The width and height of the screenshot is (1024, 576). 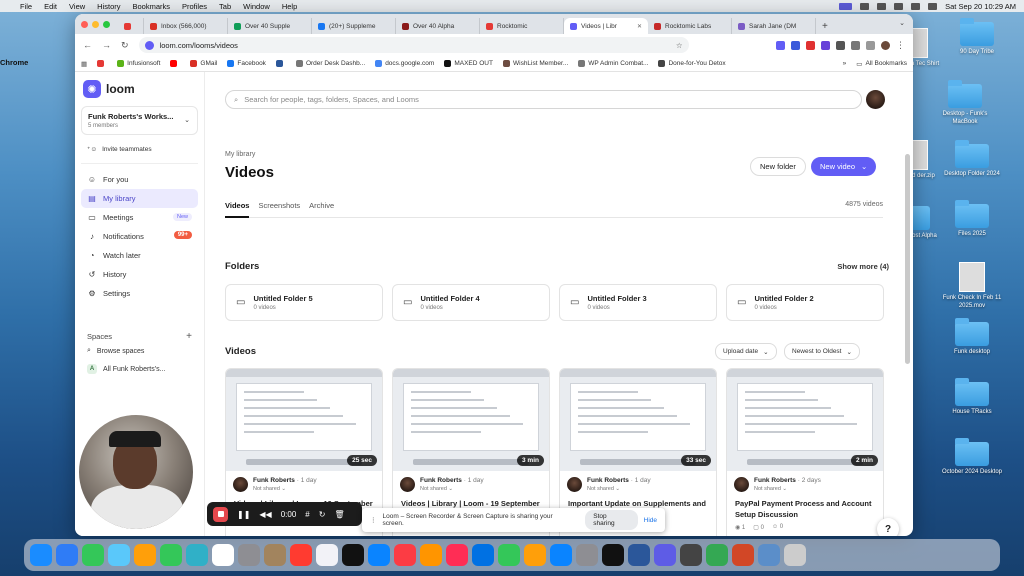 What do you see at coordinates (256, 6) in the screenshot?
I see `menu-window: Window` at bounding box center [256, 6].